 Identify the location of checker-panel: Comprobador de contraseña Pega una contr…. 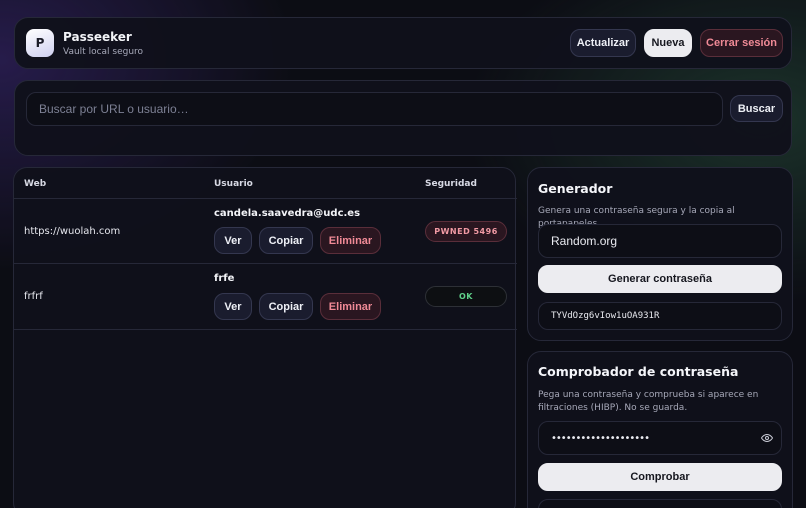
(660, 429).